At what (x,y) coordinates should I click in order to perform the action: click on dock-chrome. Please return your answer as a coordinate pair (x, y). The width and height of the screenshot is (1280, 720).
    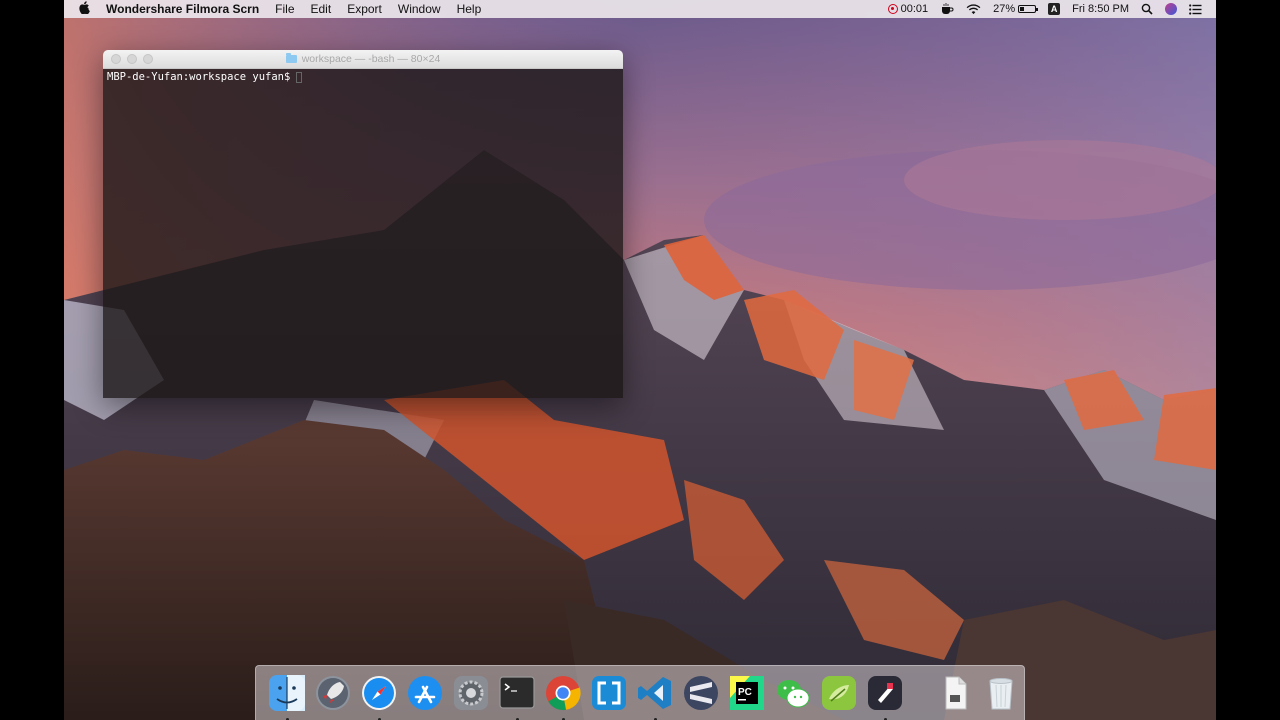
    Looking at the image, I should click on (563, 696).